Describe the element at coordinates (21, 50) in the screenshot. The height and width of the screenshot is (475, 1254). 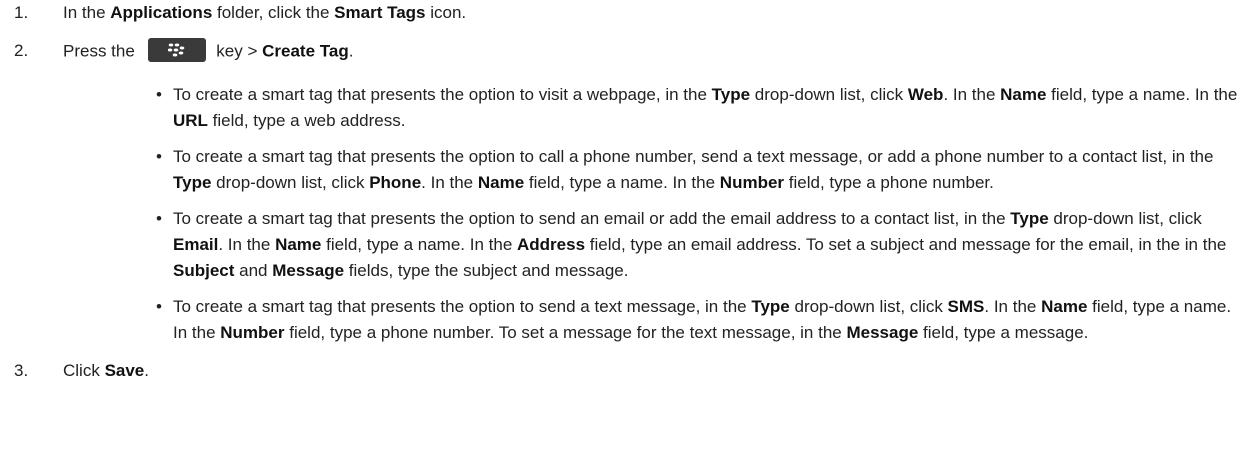
I see `step-number: 2.` at that location.